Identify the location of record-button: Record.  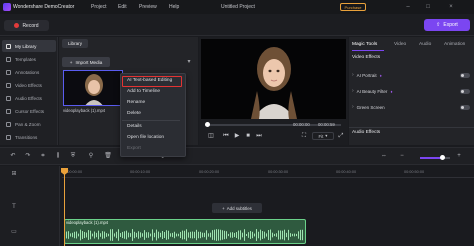
(26, 25).